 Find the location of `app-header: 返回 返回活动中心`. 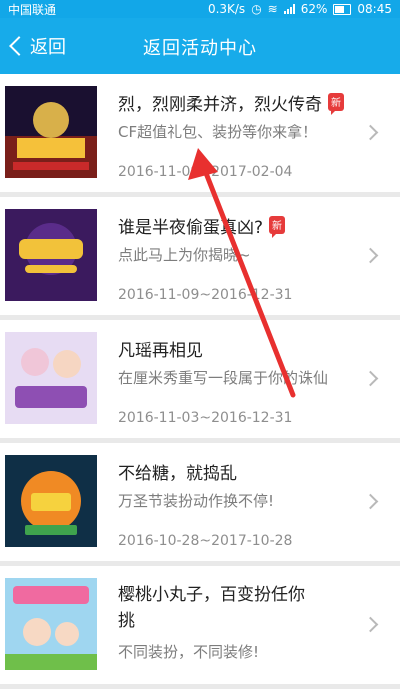

app-header: 返回 返回活动中心 is located at coordinates (200, 46).